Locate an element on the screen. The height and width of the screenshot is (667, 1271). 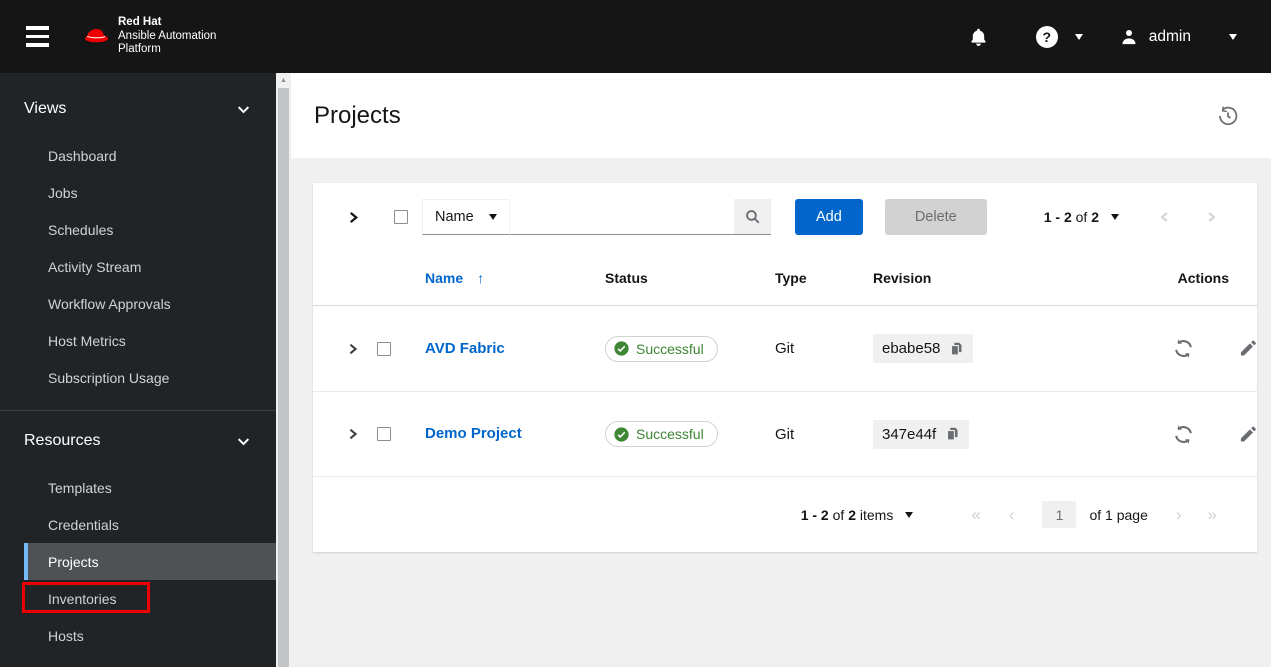
activity-history-button is located at coordinates (1228, 116).